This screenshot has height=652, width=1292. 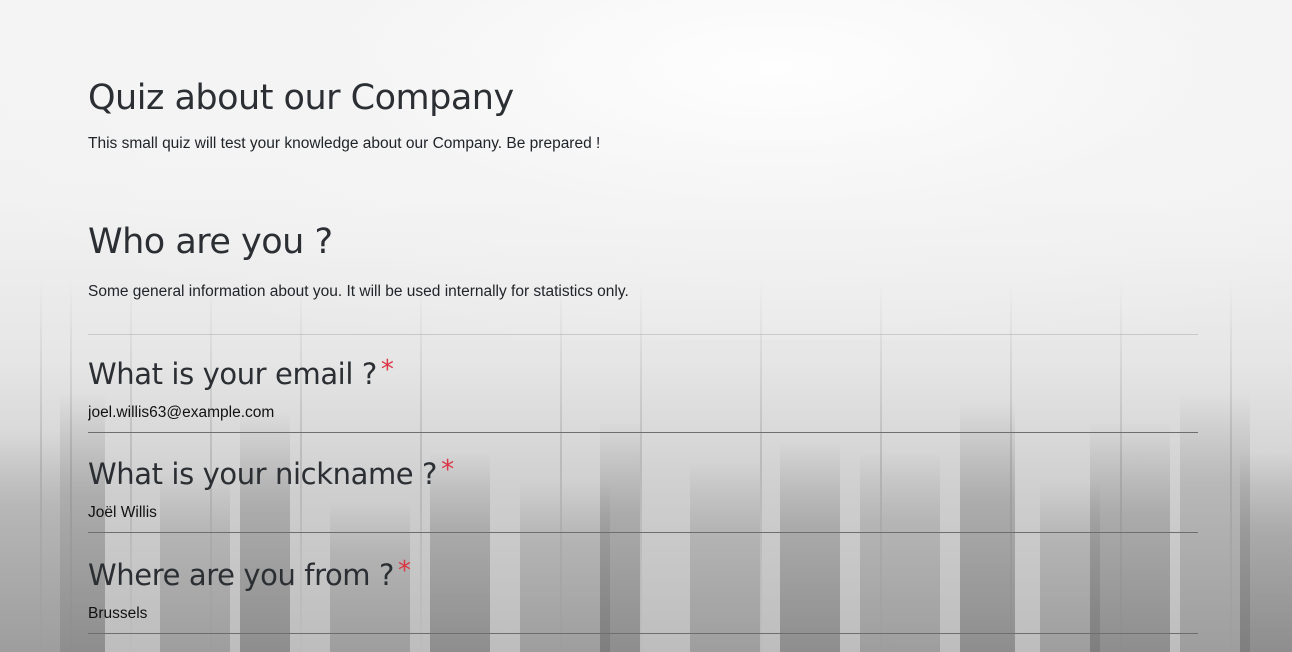 What do you see at coordinates (301, 98) in the screenshot?
I see `survey-title: Quiz about our Company` at bounding box center [301, 98].